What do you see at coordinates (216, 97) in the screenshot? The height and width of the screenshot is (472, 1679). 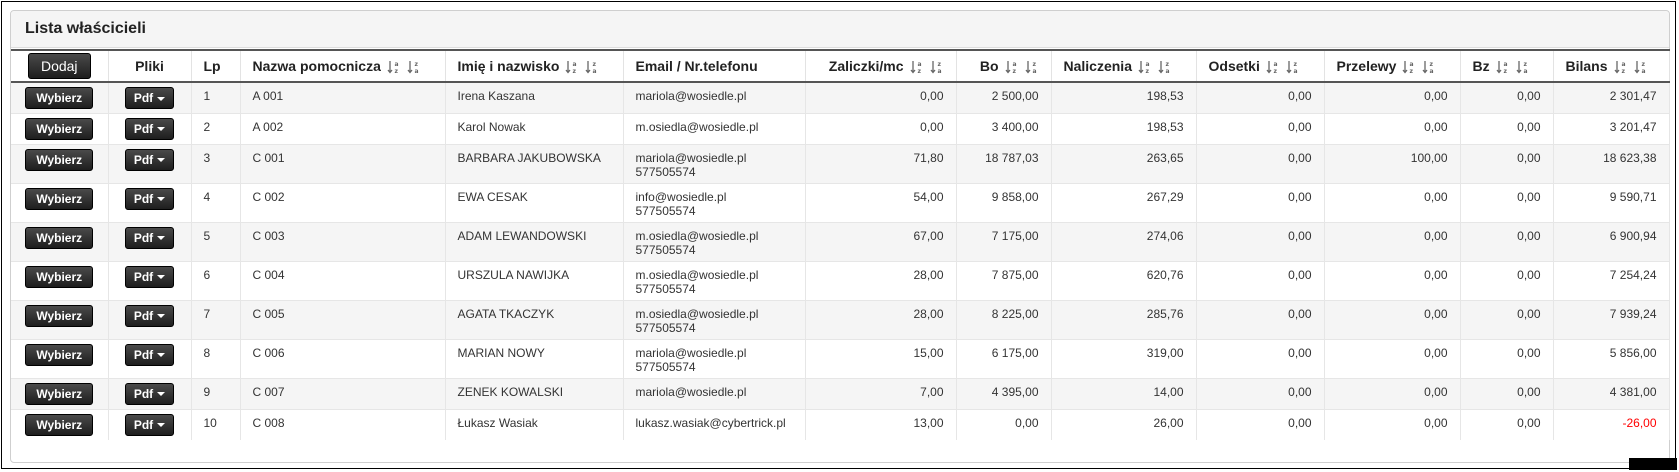 I see `lp-cell: 1` at bounding box center [216, 97].